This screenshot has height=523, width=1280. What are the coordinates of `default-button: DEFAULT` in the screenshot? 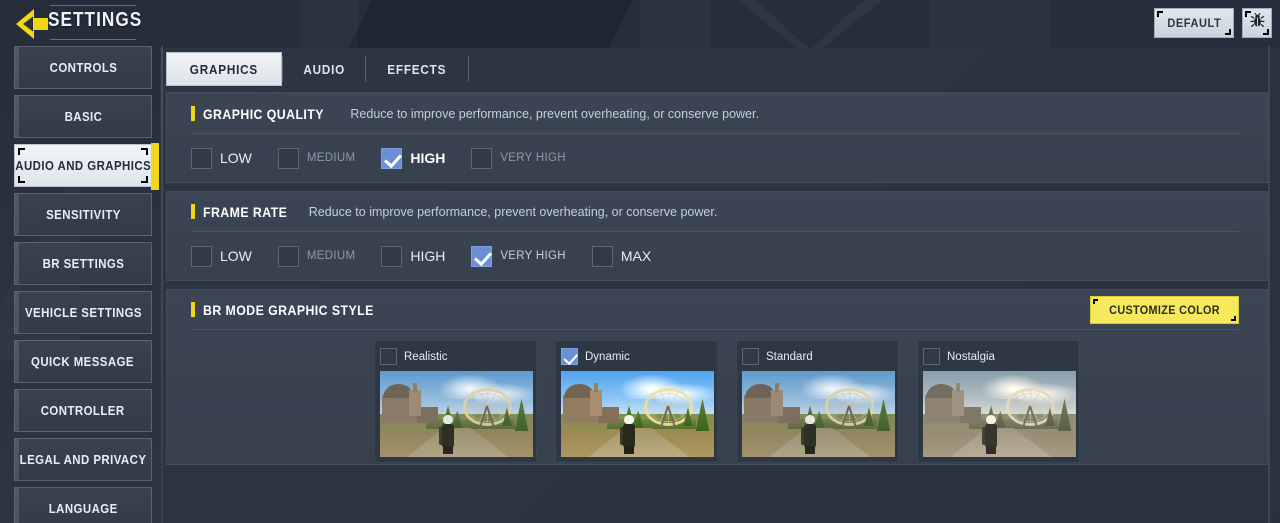 It's located at (1194, 23).